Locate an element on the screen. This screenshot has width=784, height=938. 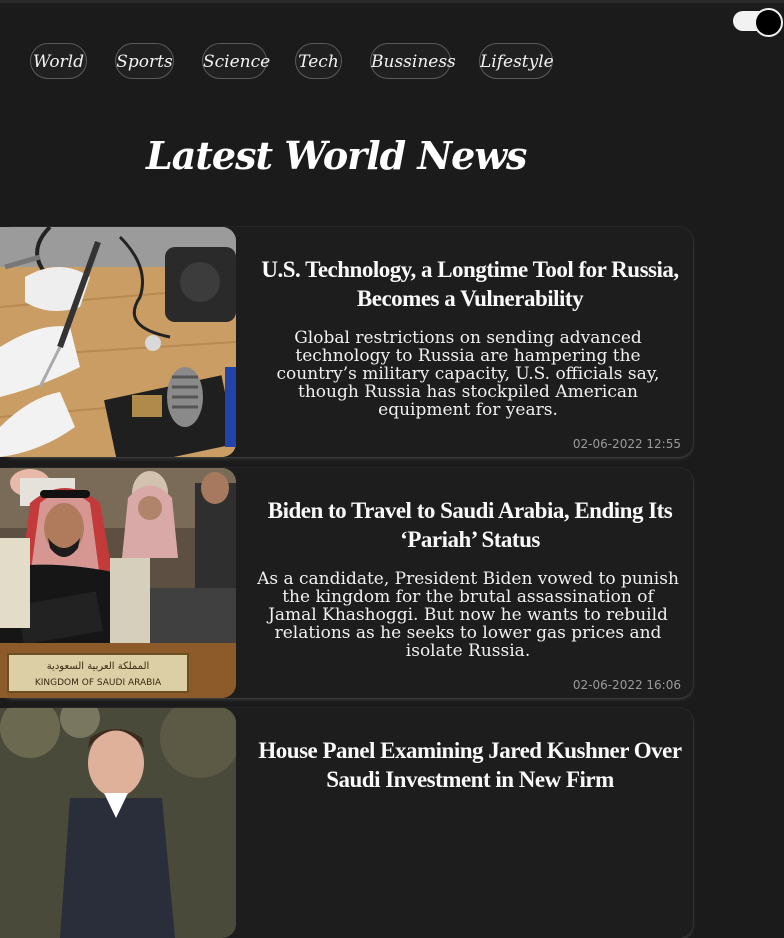
nameplate-text: KINGDOM OF SAUDI ARABIA is located at coordinates (98, 683).